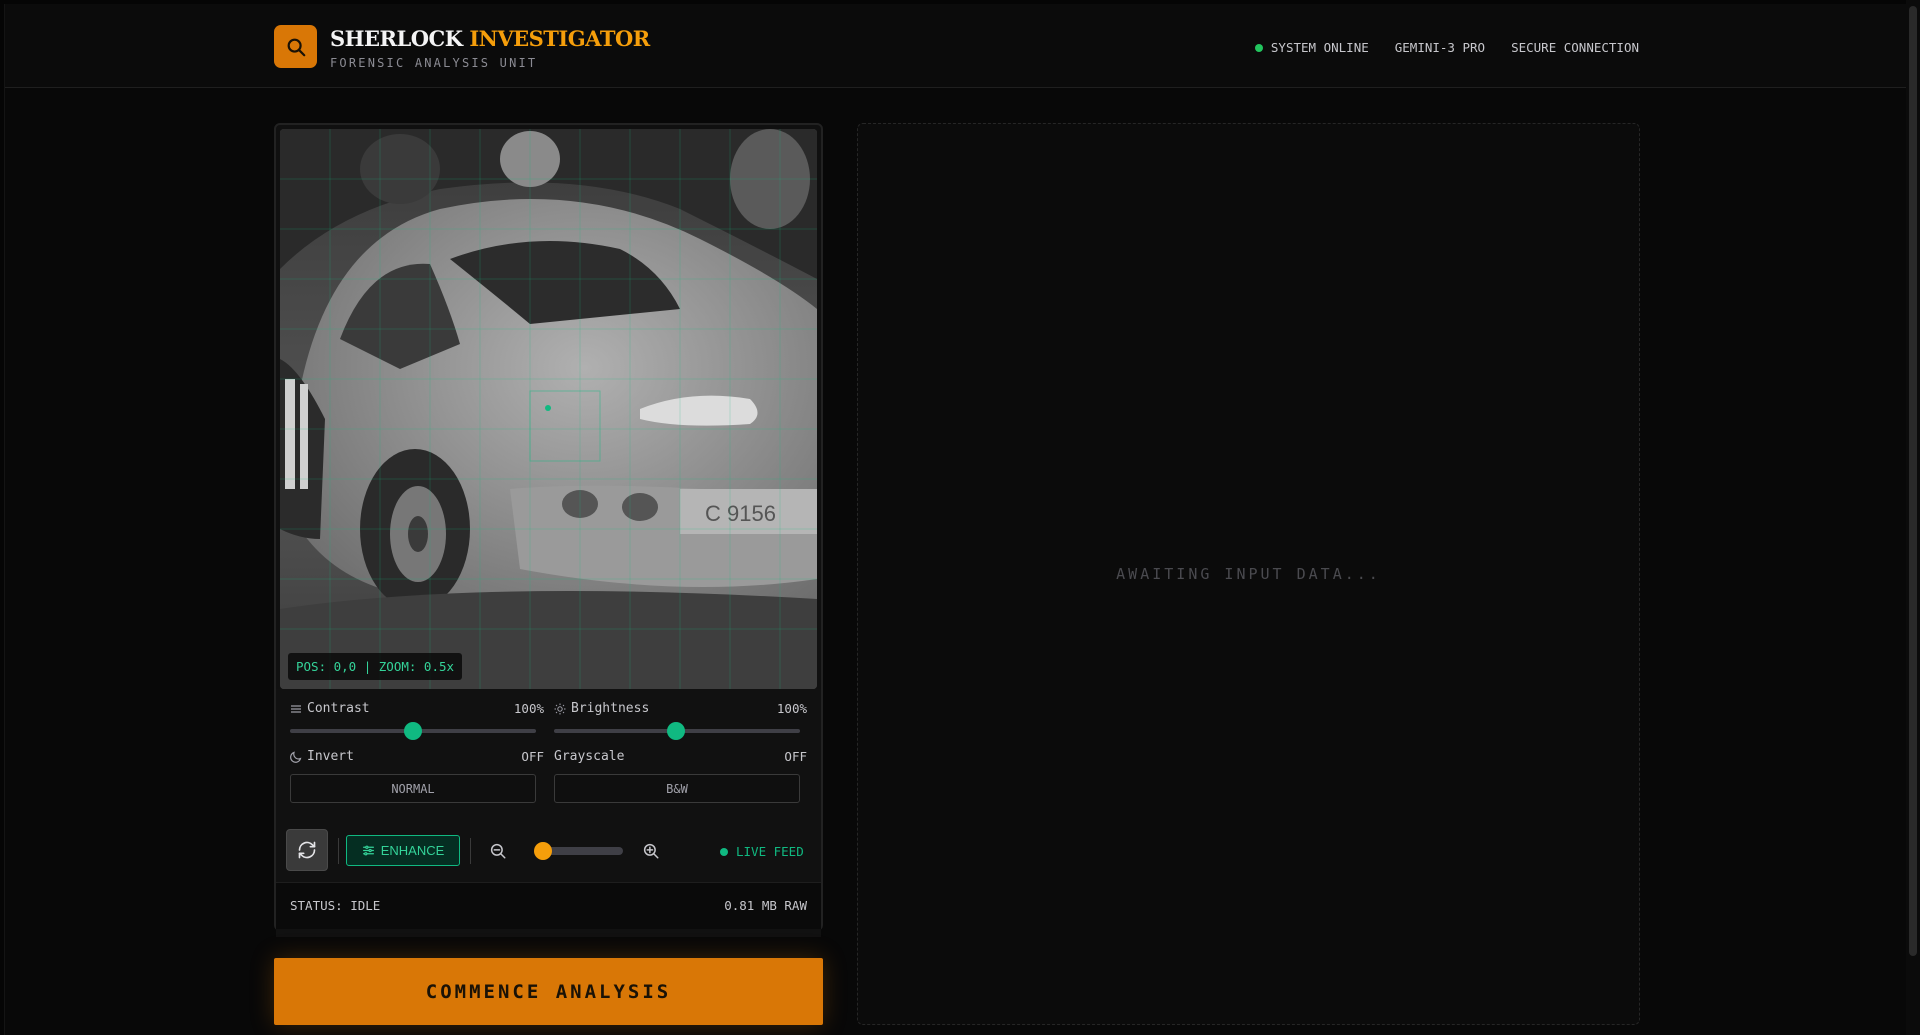 The height and width of the screenshot is (1035, 1920). I want to click on contrast-value: 100%, so click(528, 708).